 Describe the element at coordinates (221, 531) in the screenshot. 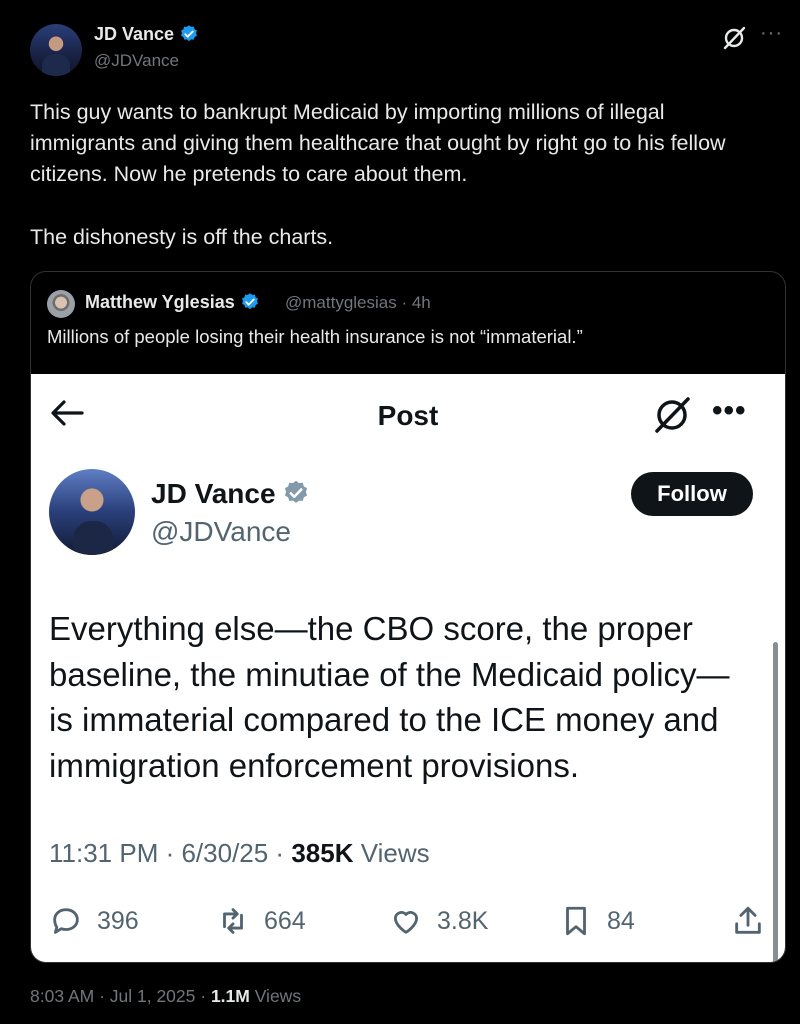

I see `embedded-author-handle: @JDVance` at that location.